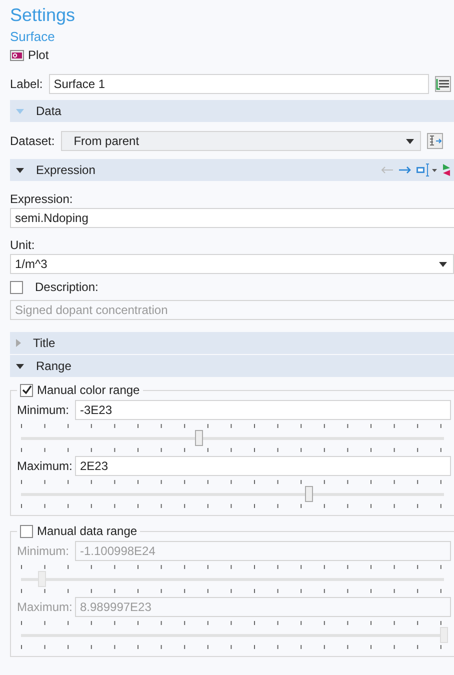 This screenshot has height=675, width=454. What do you see at coordinates (33, 37) in the screenshot?
I see `node-type: Surface` at bounding box center [33, 37].